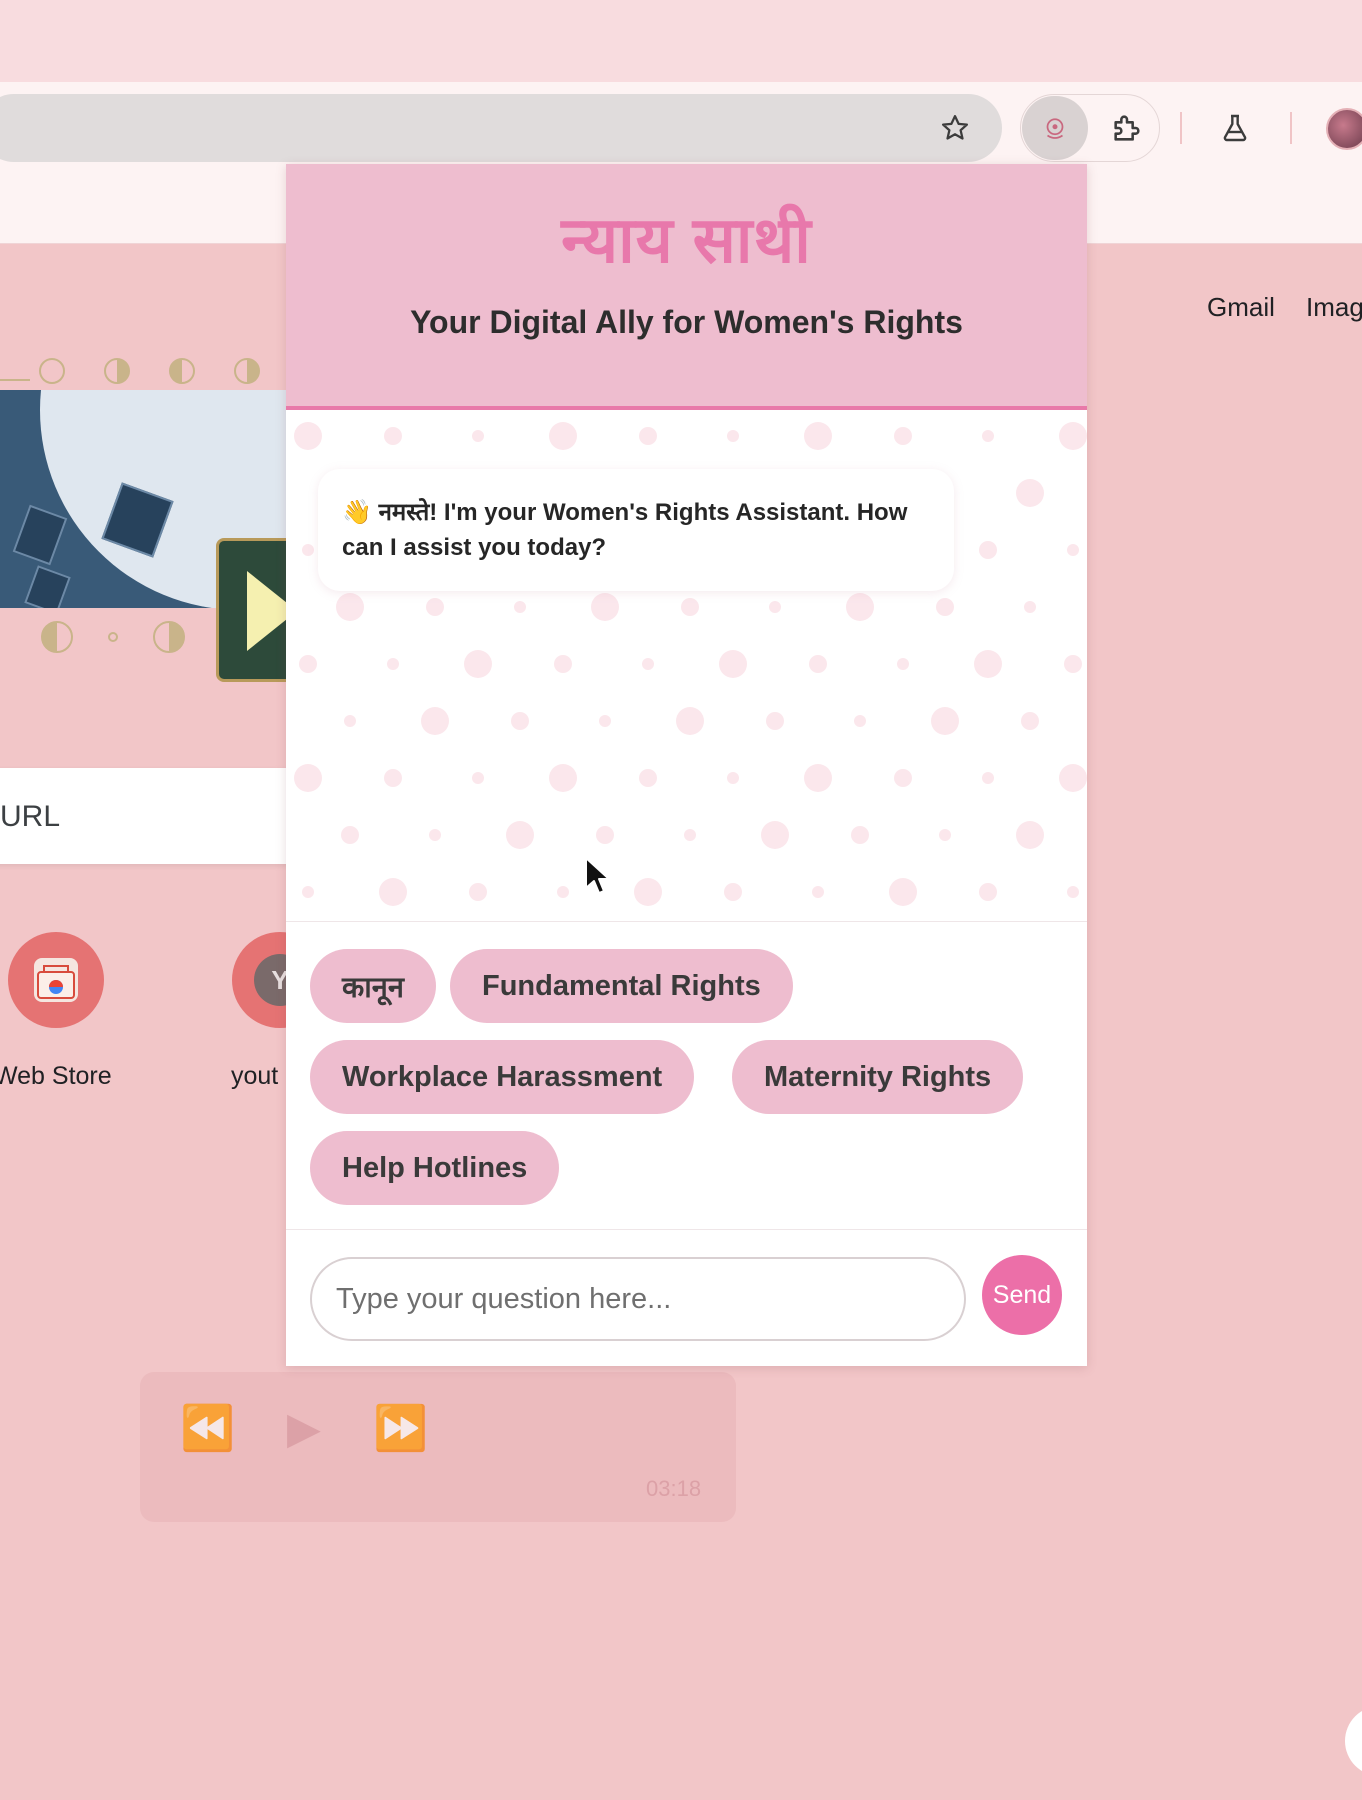 The image size is (1362, 1800). What do you see at coordinates (1235, 128) in the screenshot?
I see `flask-icon` at bounding box center [1235, 128].